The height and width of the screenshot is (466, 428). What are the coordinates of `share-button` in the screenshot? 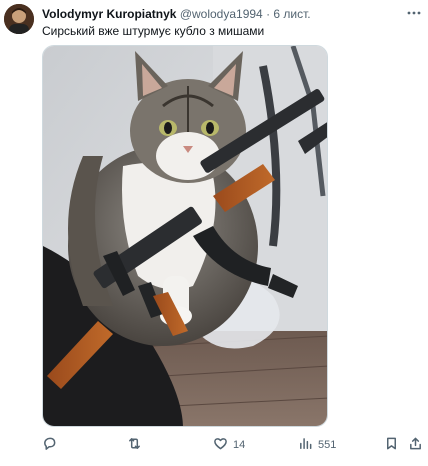 It's located at (415, 445).